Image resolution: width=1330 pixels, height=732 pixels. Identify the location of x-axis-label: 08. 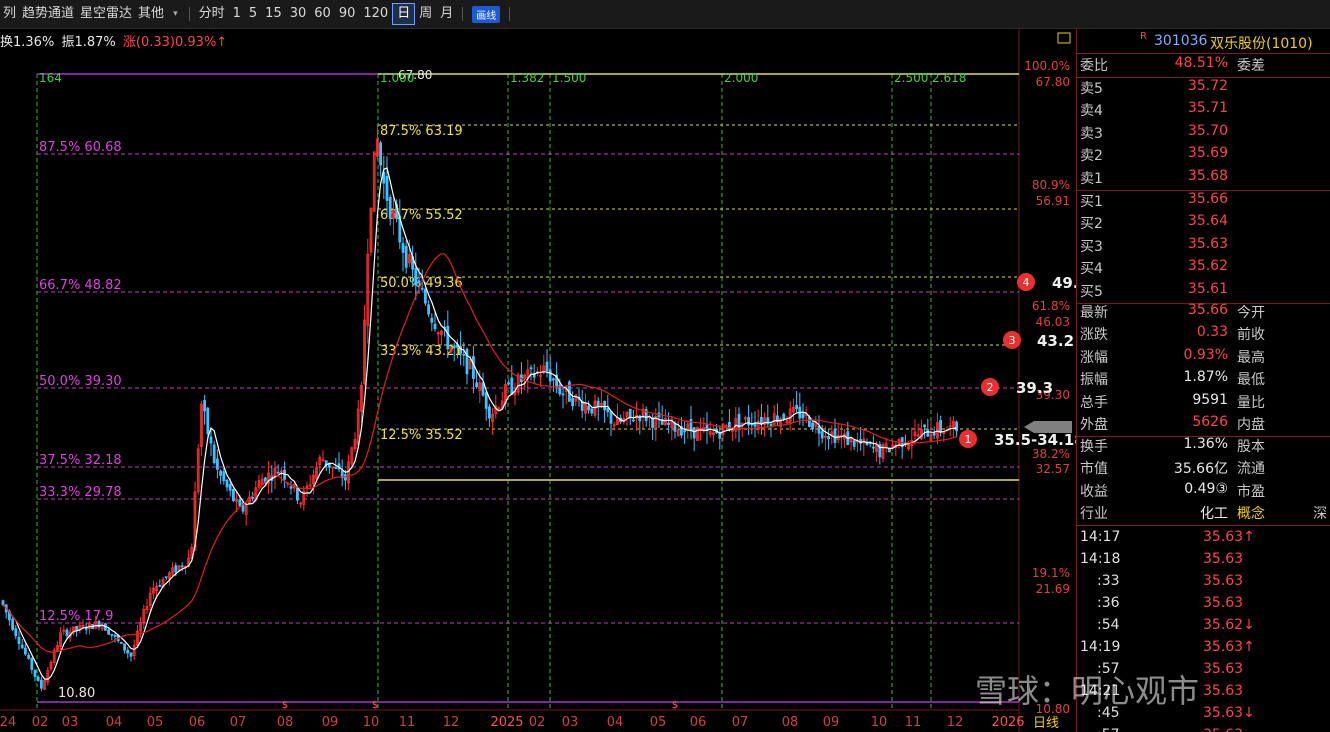
(790, 722).